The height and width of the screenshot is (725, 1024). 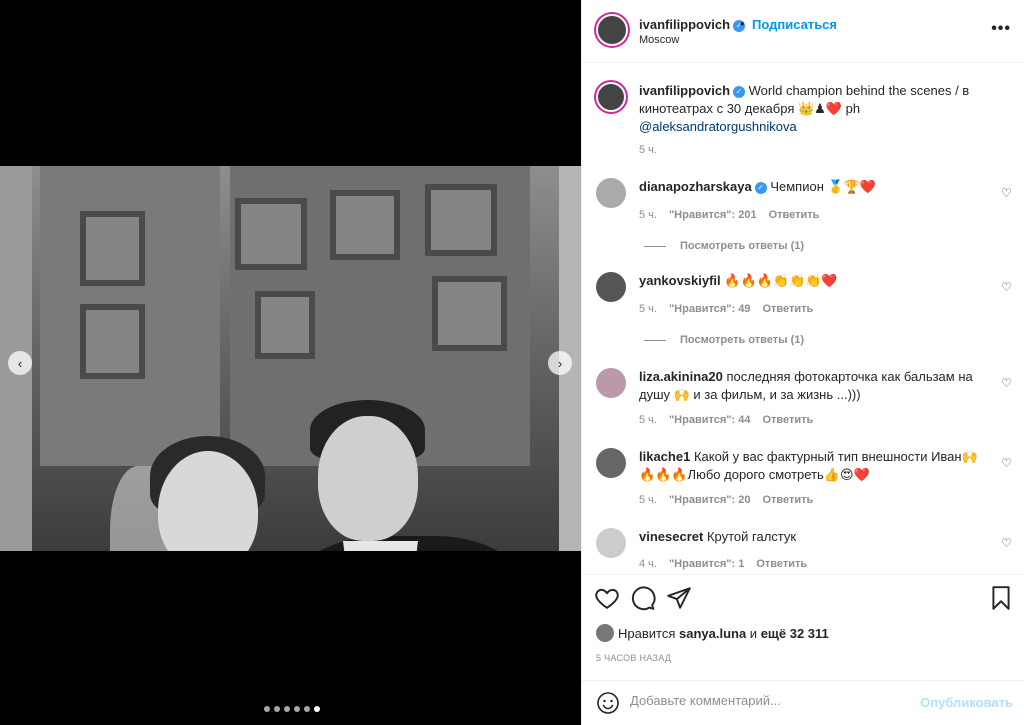 I want to click on post-timestamp: 5 ЧАСОВ НАЗАД, so click(x=633, y=658).